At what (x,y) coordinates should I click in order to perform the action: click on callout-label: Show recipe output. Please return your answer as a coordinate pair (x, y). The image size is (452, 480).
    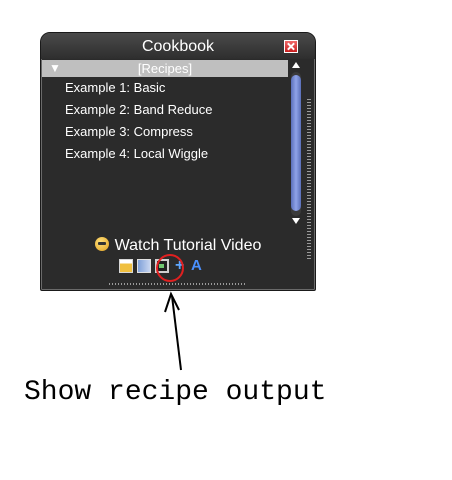
    Looking at the image, I should click on (175, 392).